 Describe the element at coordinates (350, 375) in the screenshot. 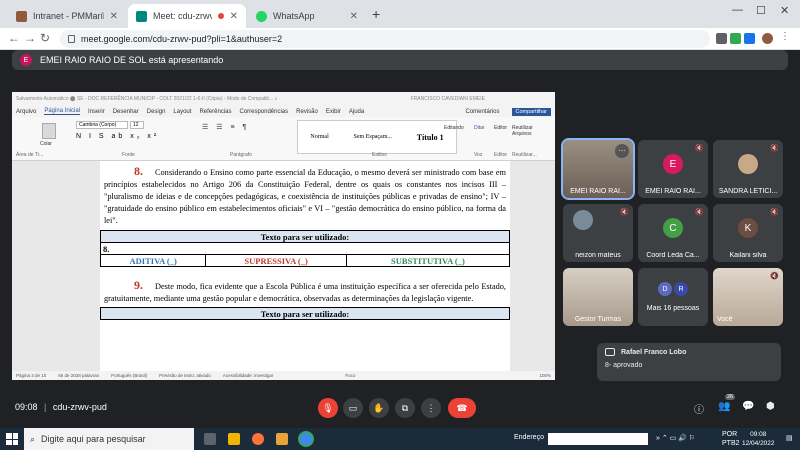

I see `focus-button: Foco` at that location.